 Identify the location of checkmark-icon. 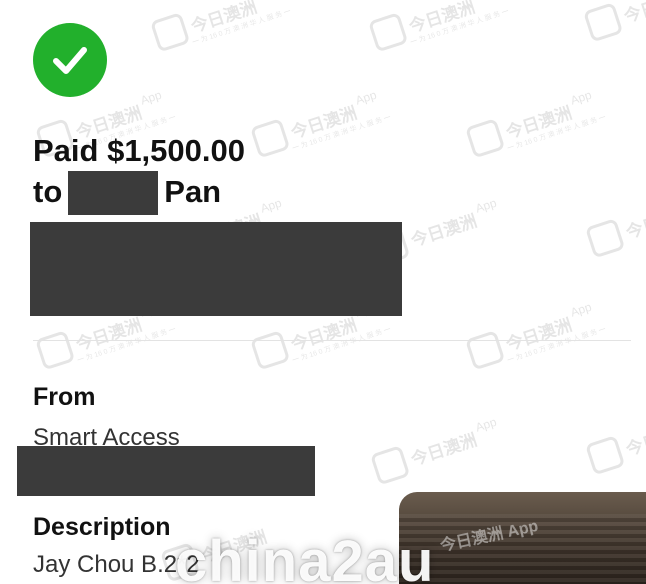
(70, 60).